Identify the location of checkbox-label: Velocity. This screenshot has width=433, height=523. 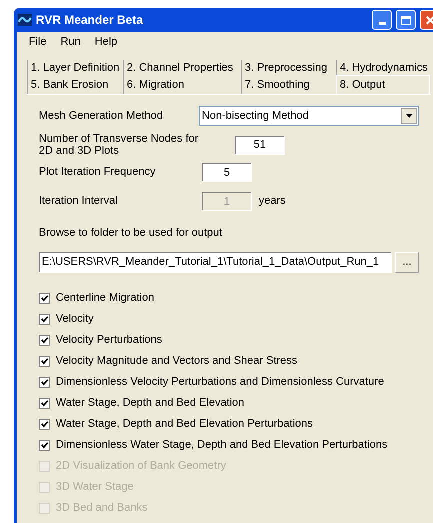
(75, 319).